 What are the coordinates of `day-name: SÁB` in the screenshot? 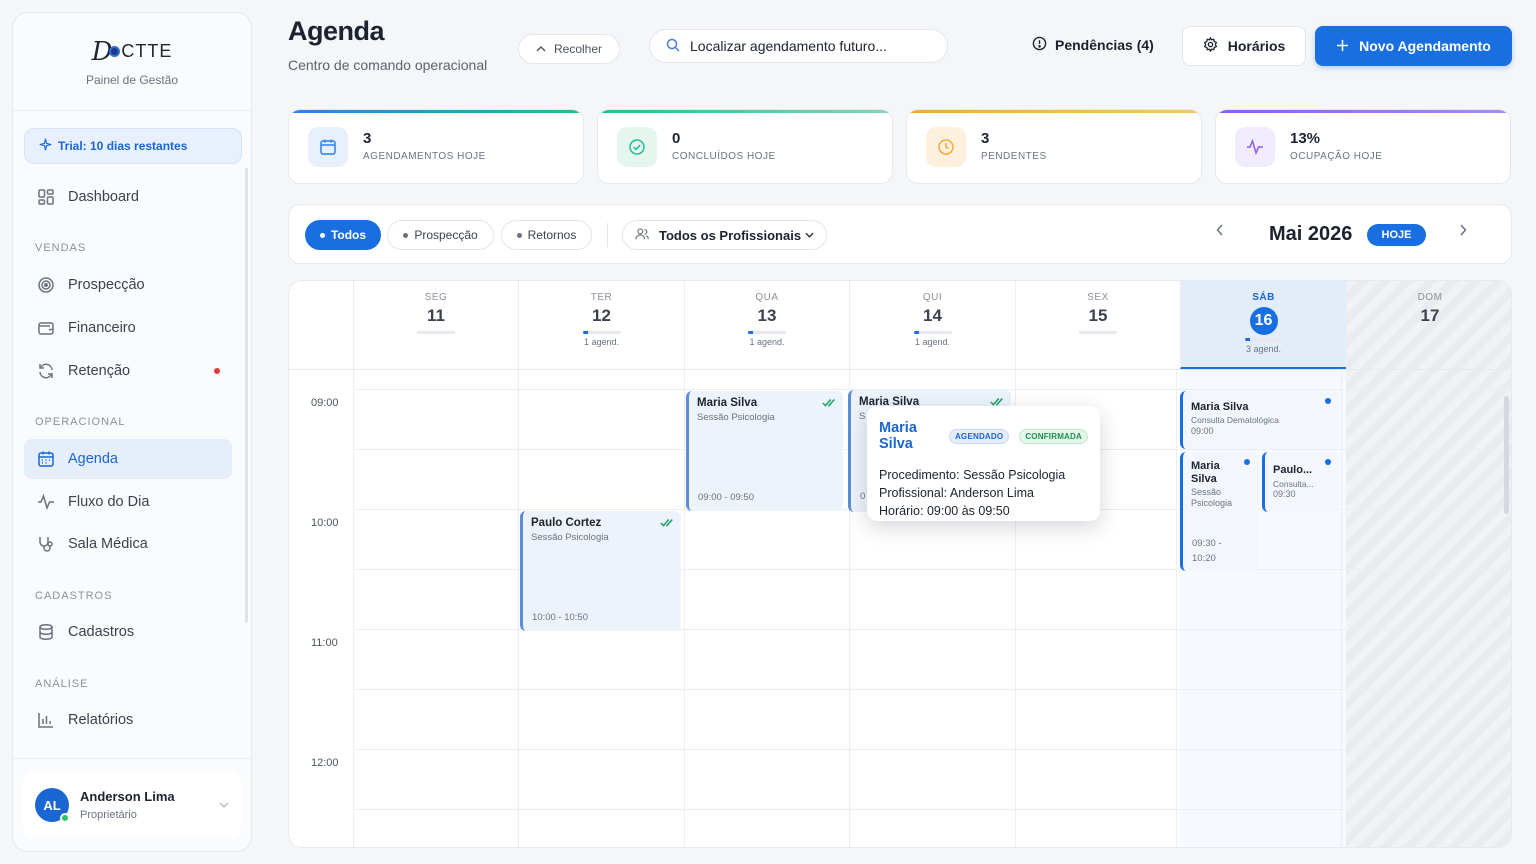 It's located at (1263, 297).